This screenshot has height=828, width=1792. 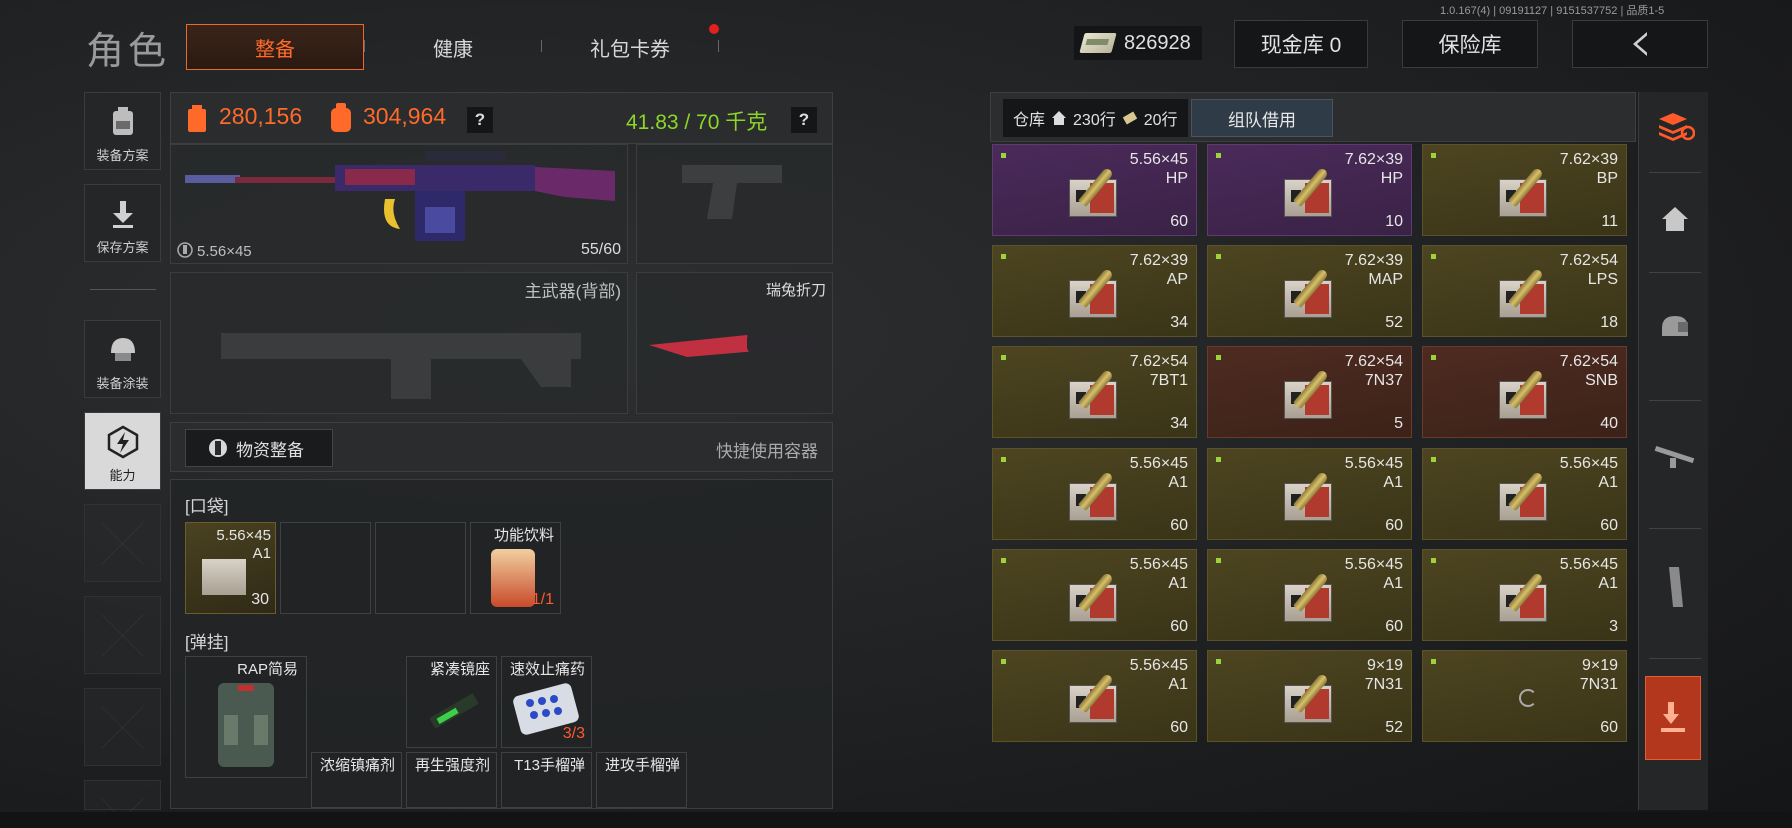 I want to click on loading-spinner-icon, so click(x=1528, y=698).